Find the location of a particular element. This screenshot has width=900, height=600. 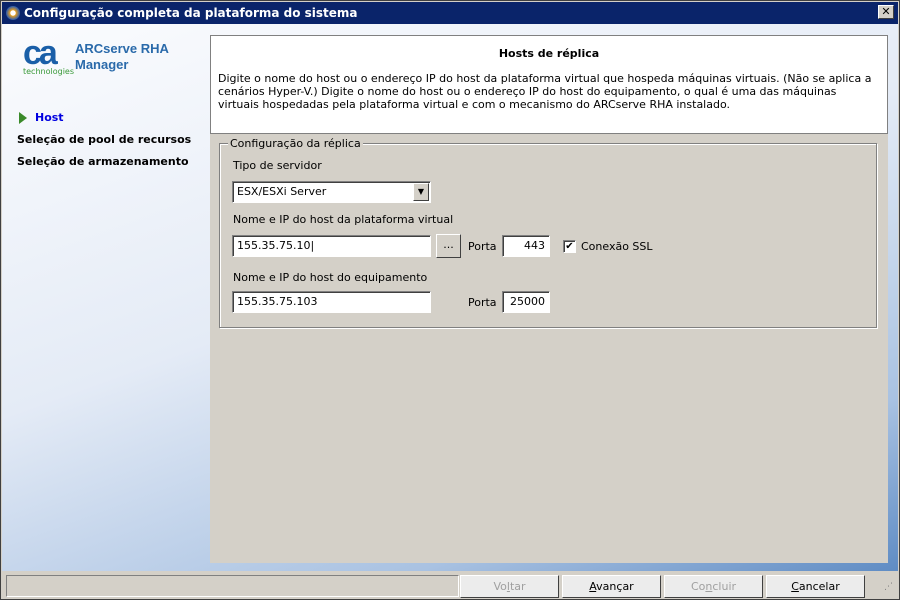

ca-logo: ca technologies is located at coordinates (48, 55).